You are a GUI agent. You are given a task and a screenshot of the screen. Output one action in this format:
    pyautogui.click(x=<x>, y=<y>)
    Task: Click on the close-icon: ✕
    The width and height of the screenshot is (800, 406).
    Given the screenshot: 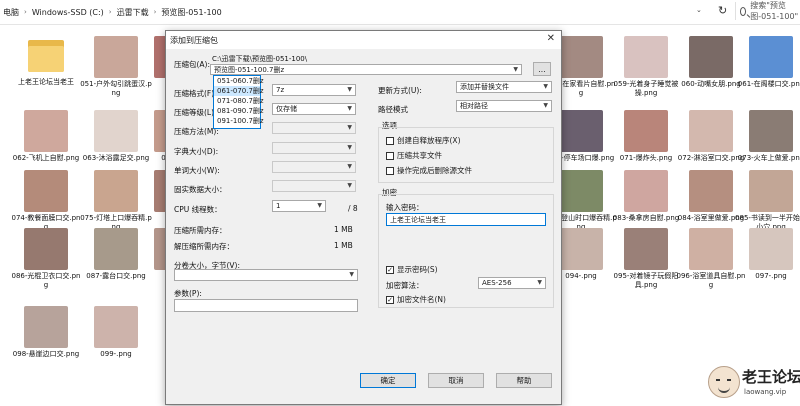 What is the action you would take?
    pyautogui.click(x=551, y=38)
    